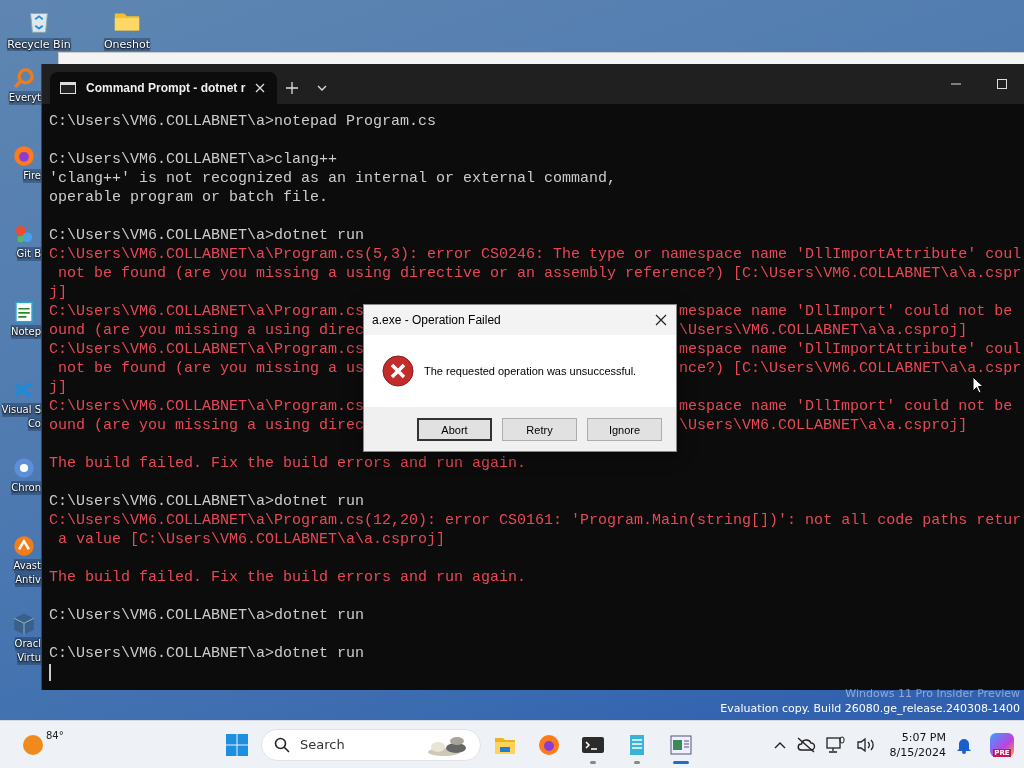  Describe the element at coordinates (454, 429) in the screenshot. I see `dialog-button: Abort` at that location.